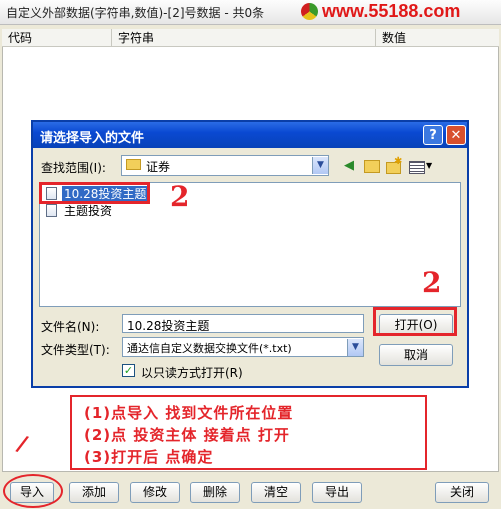 The image size is (501, 509). I want to click on delete-button: 删除, so click(215, 492).